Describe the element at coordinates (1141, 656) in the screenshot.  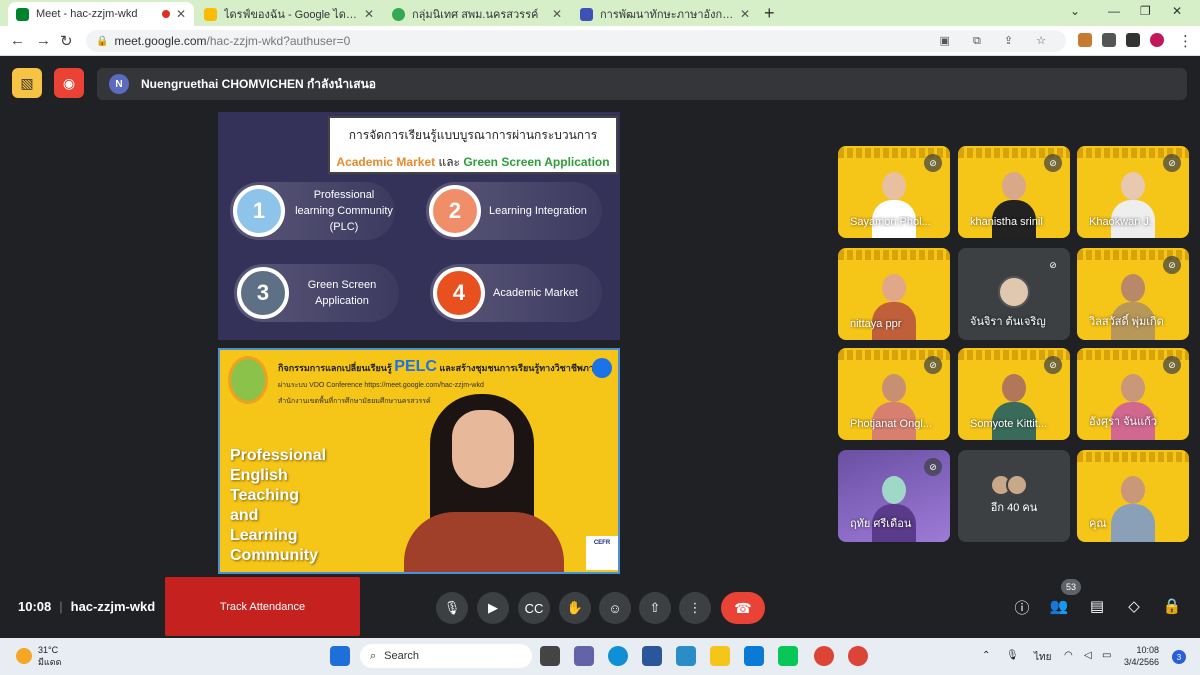
I see `taskbar-clock: 10:08 3/4/2566` at that location.